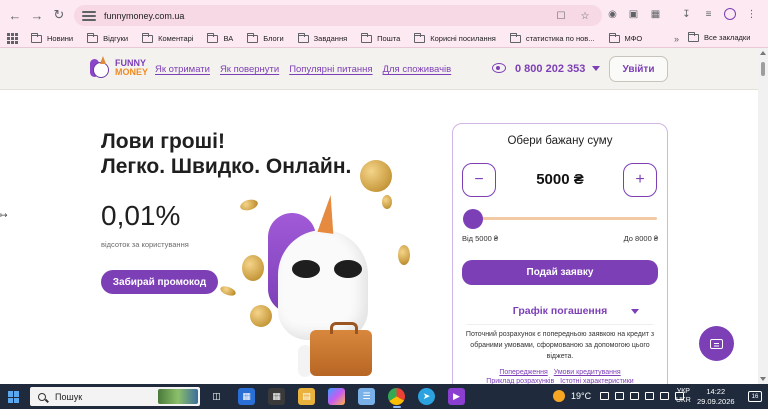  I want to click on bookmark-folder: Корисні посилання, so click(455, 37).